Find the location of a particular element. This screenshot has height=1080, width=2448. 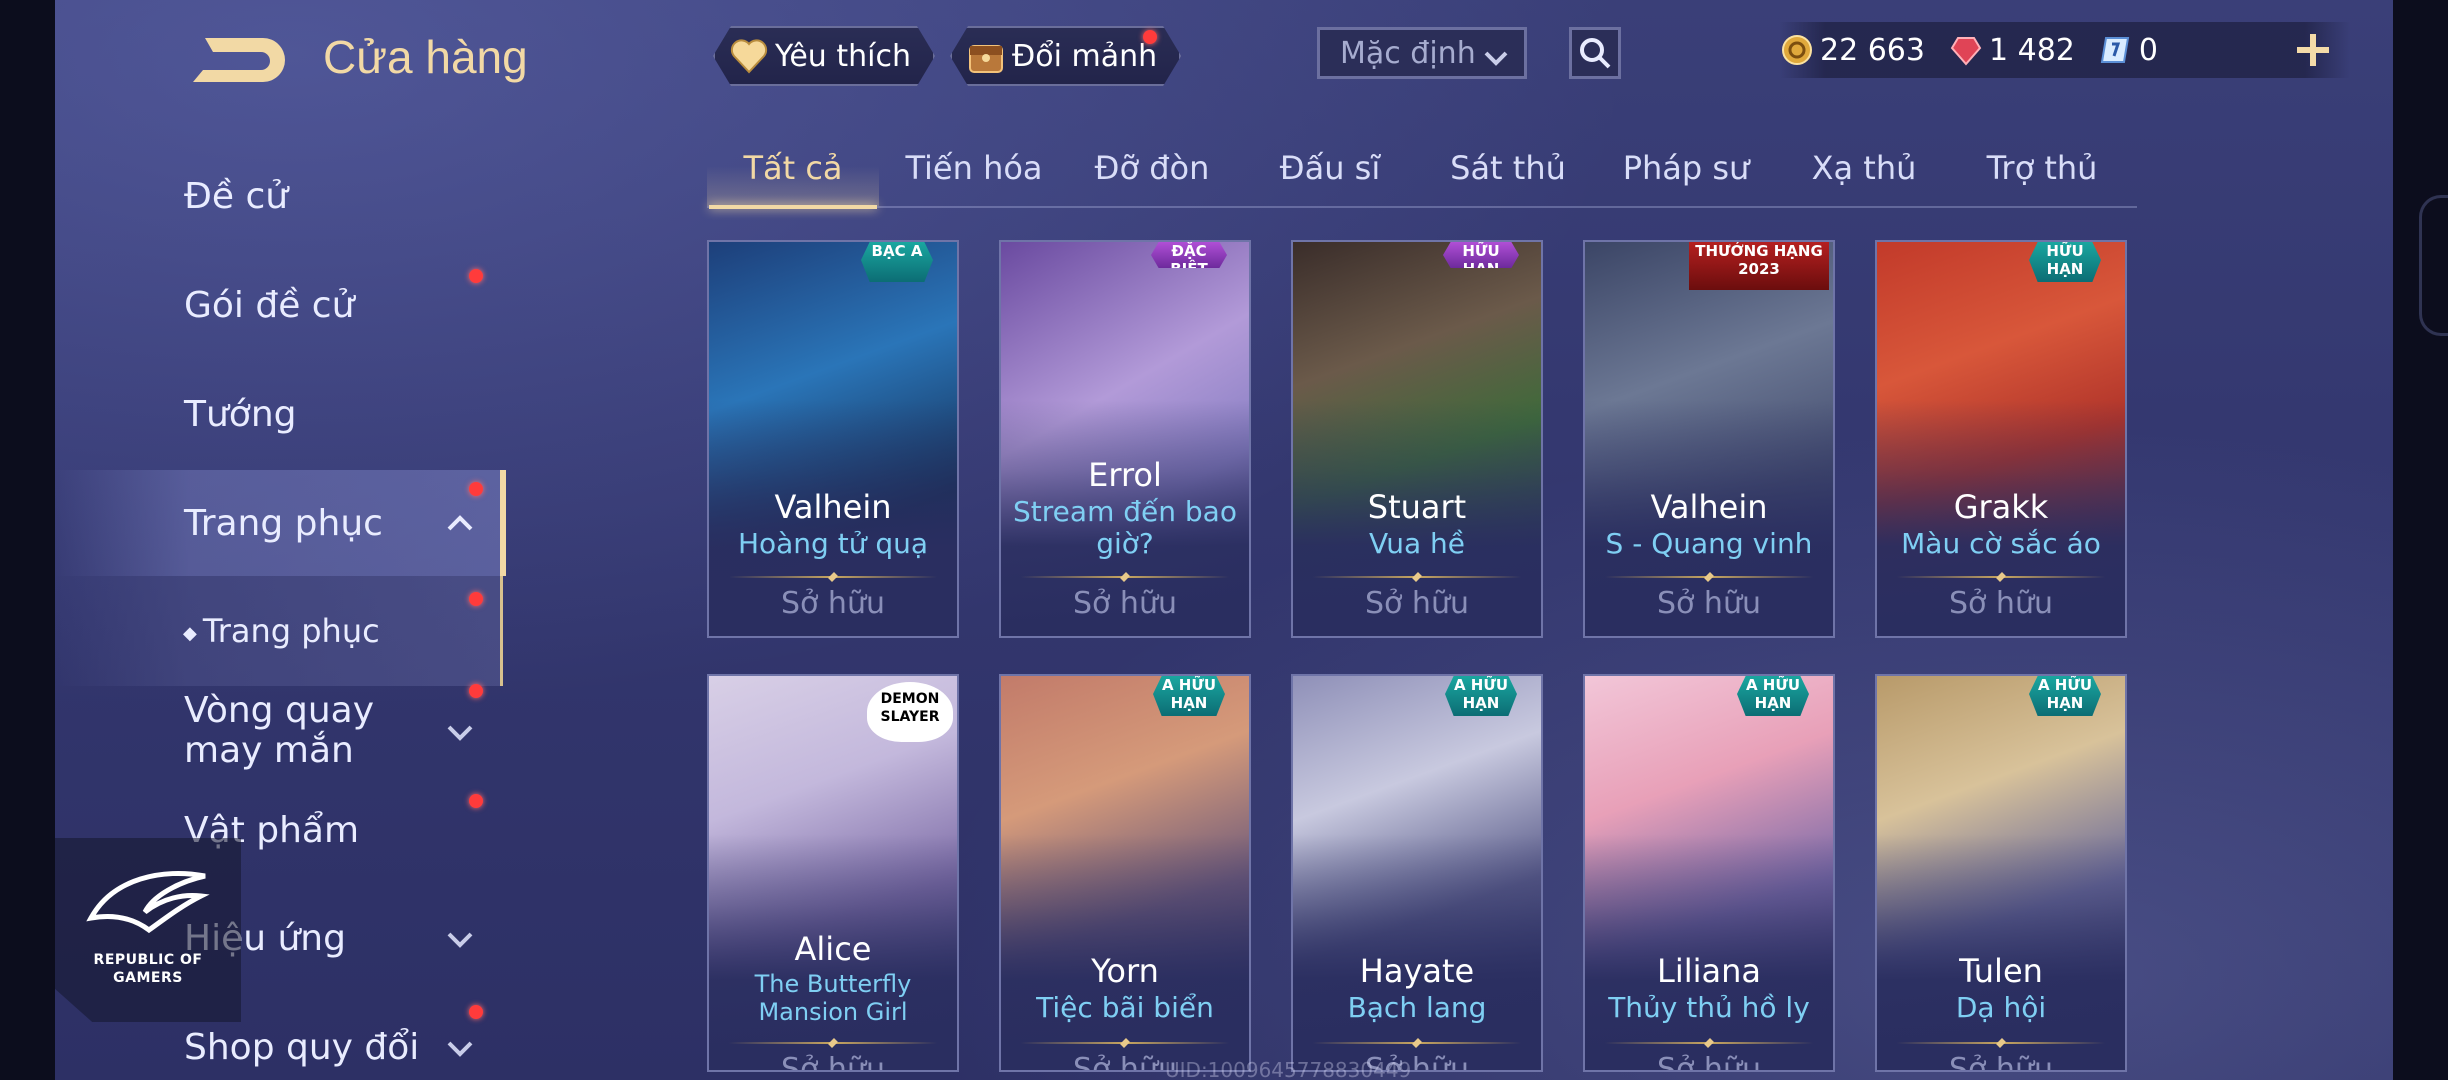

rog-text-line1: REPUBLIC OF is located at coordinates (148, 960).